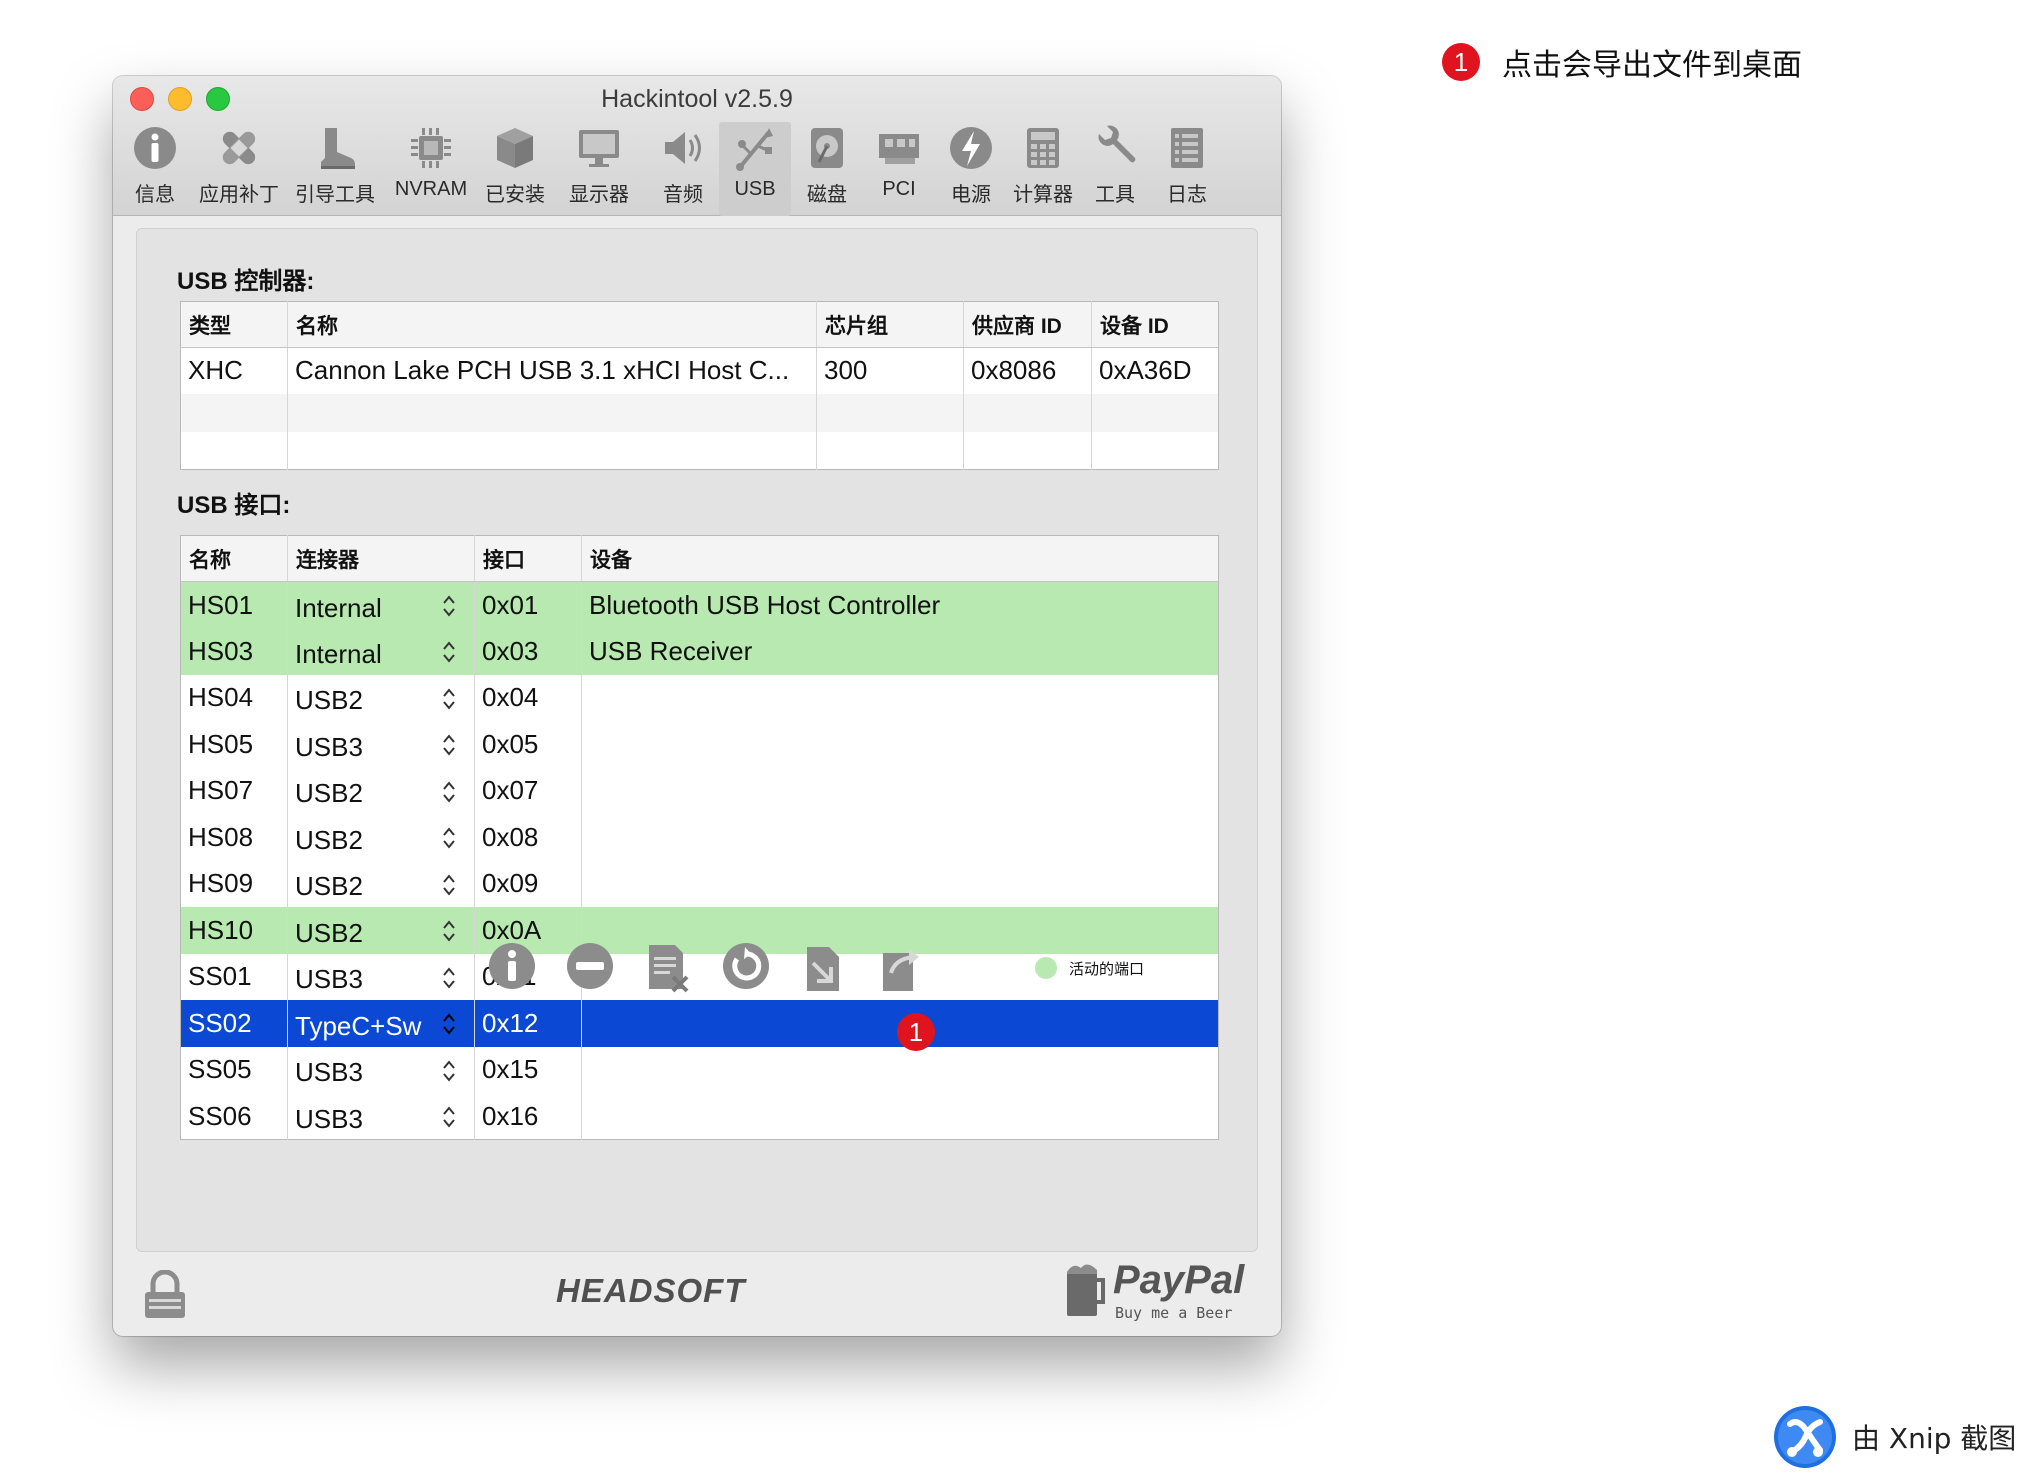  Describe the element at coordinates (381, 558) in the screenshot. I see `column-header-connector: 连接器` at that location.